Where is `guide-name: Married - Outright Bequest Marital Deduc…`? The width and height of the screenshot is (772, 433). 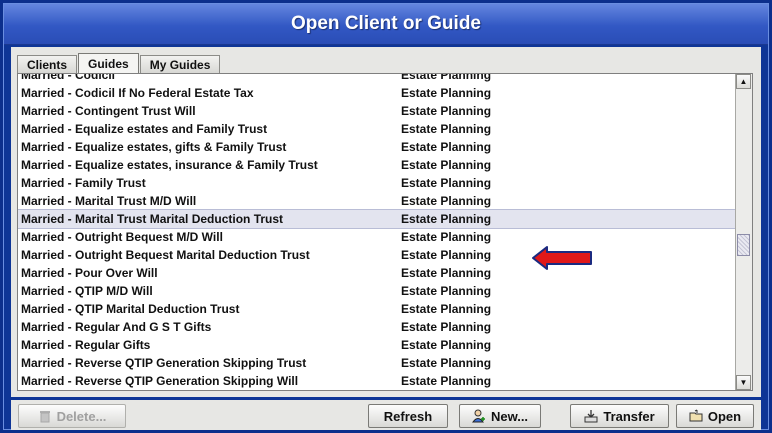 guide-name: Married - Outright Bequest Marital Deduc… is located at coordinates (165, 255).